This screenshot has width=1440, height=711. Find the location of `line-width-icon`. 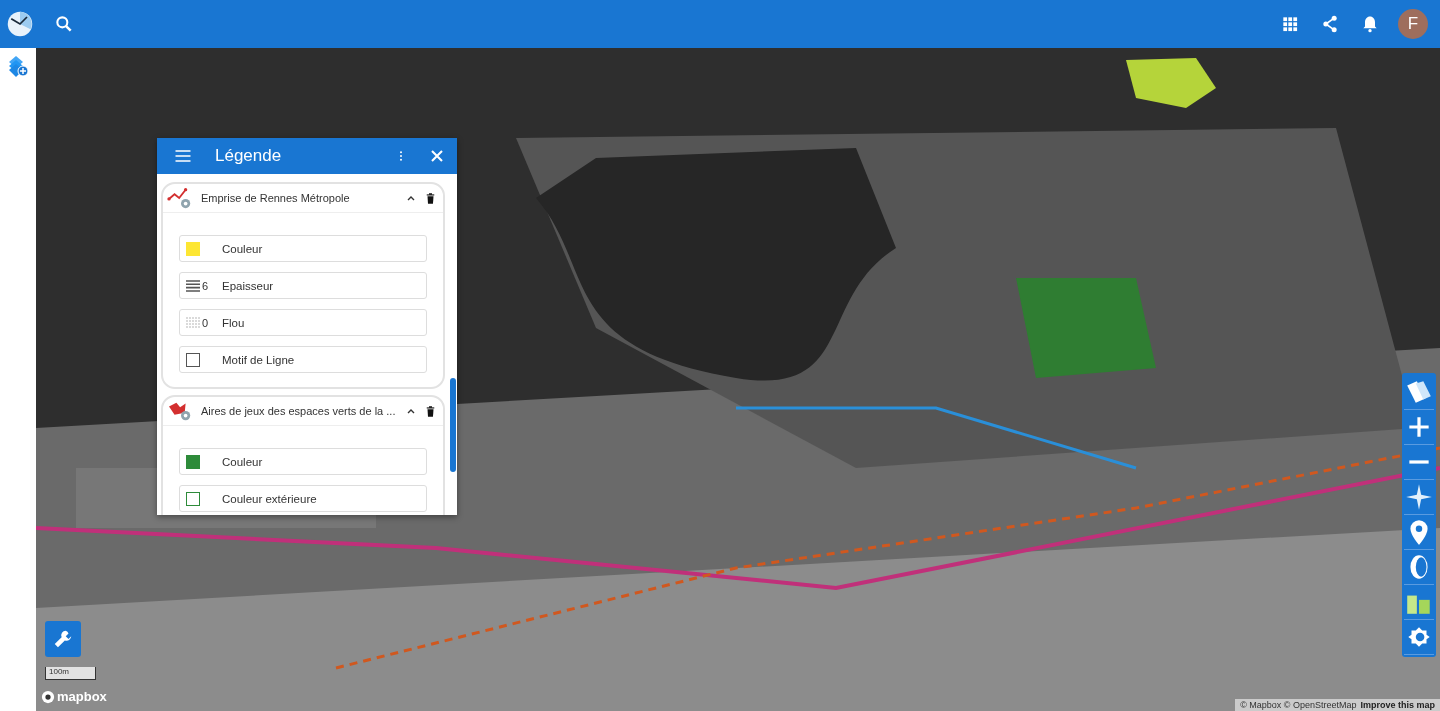

line-width-icon is located at coordinates (193, 285).